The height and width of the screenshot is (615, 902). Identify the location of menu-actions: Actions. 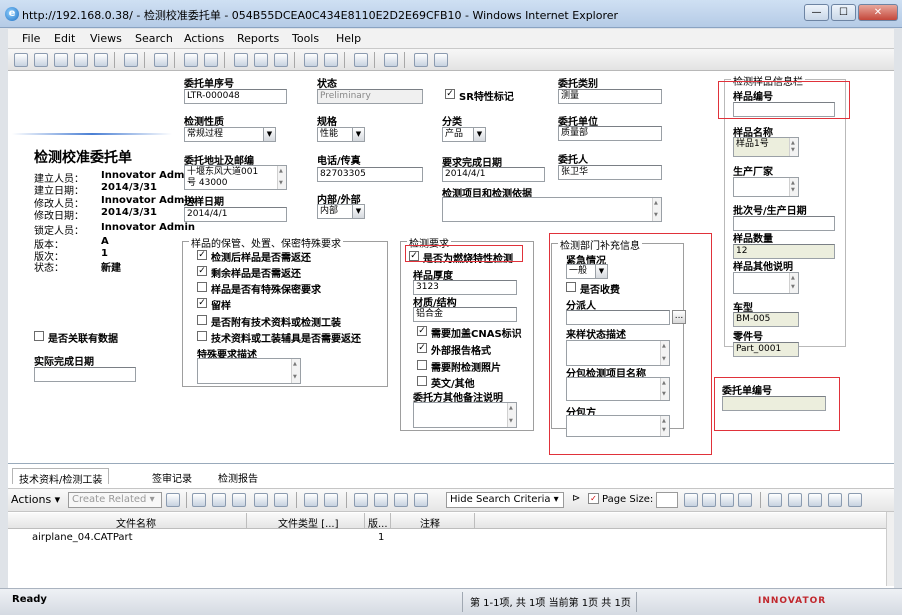
(204, 38).